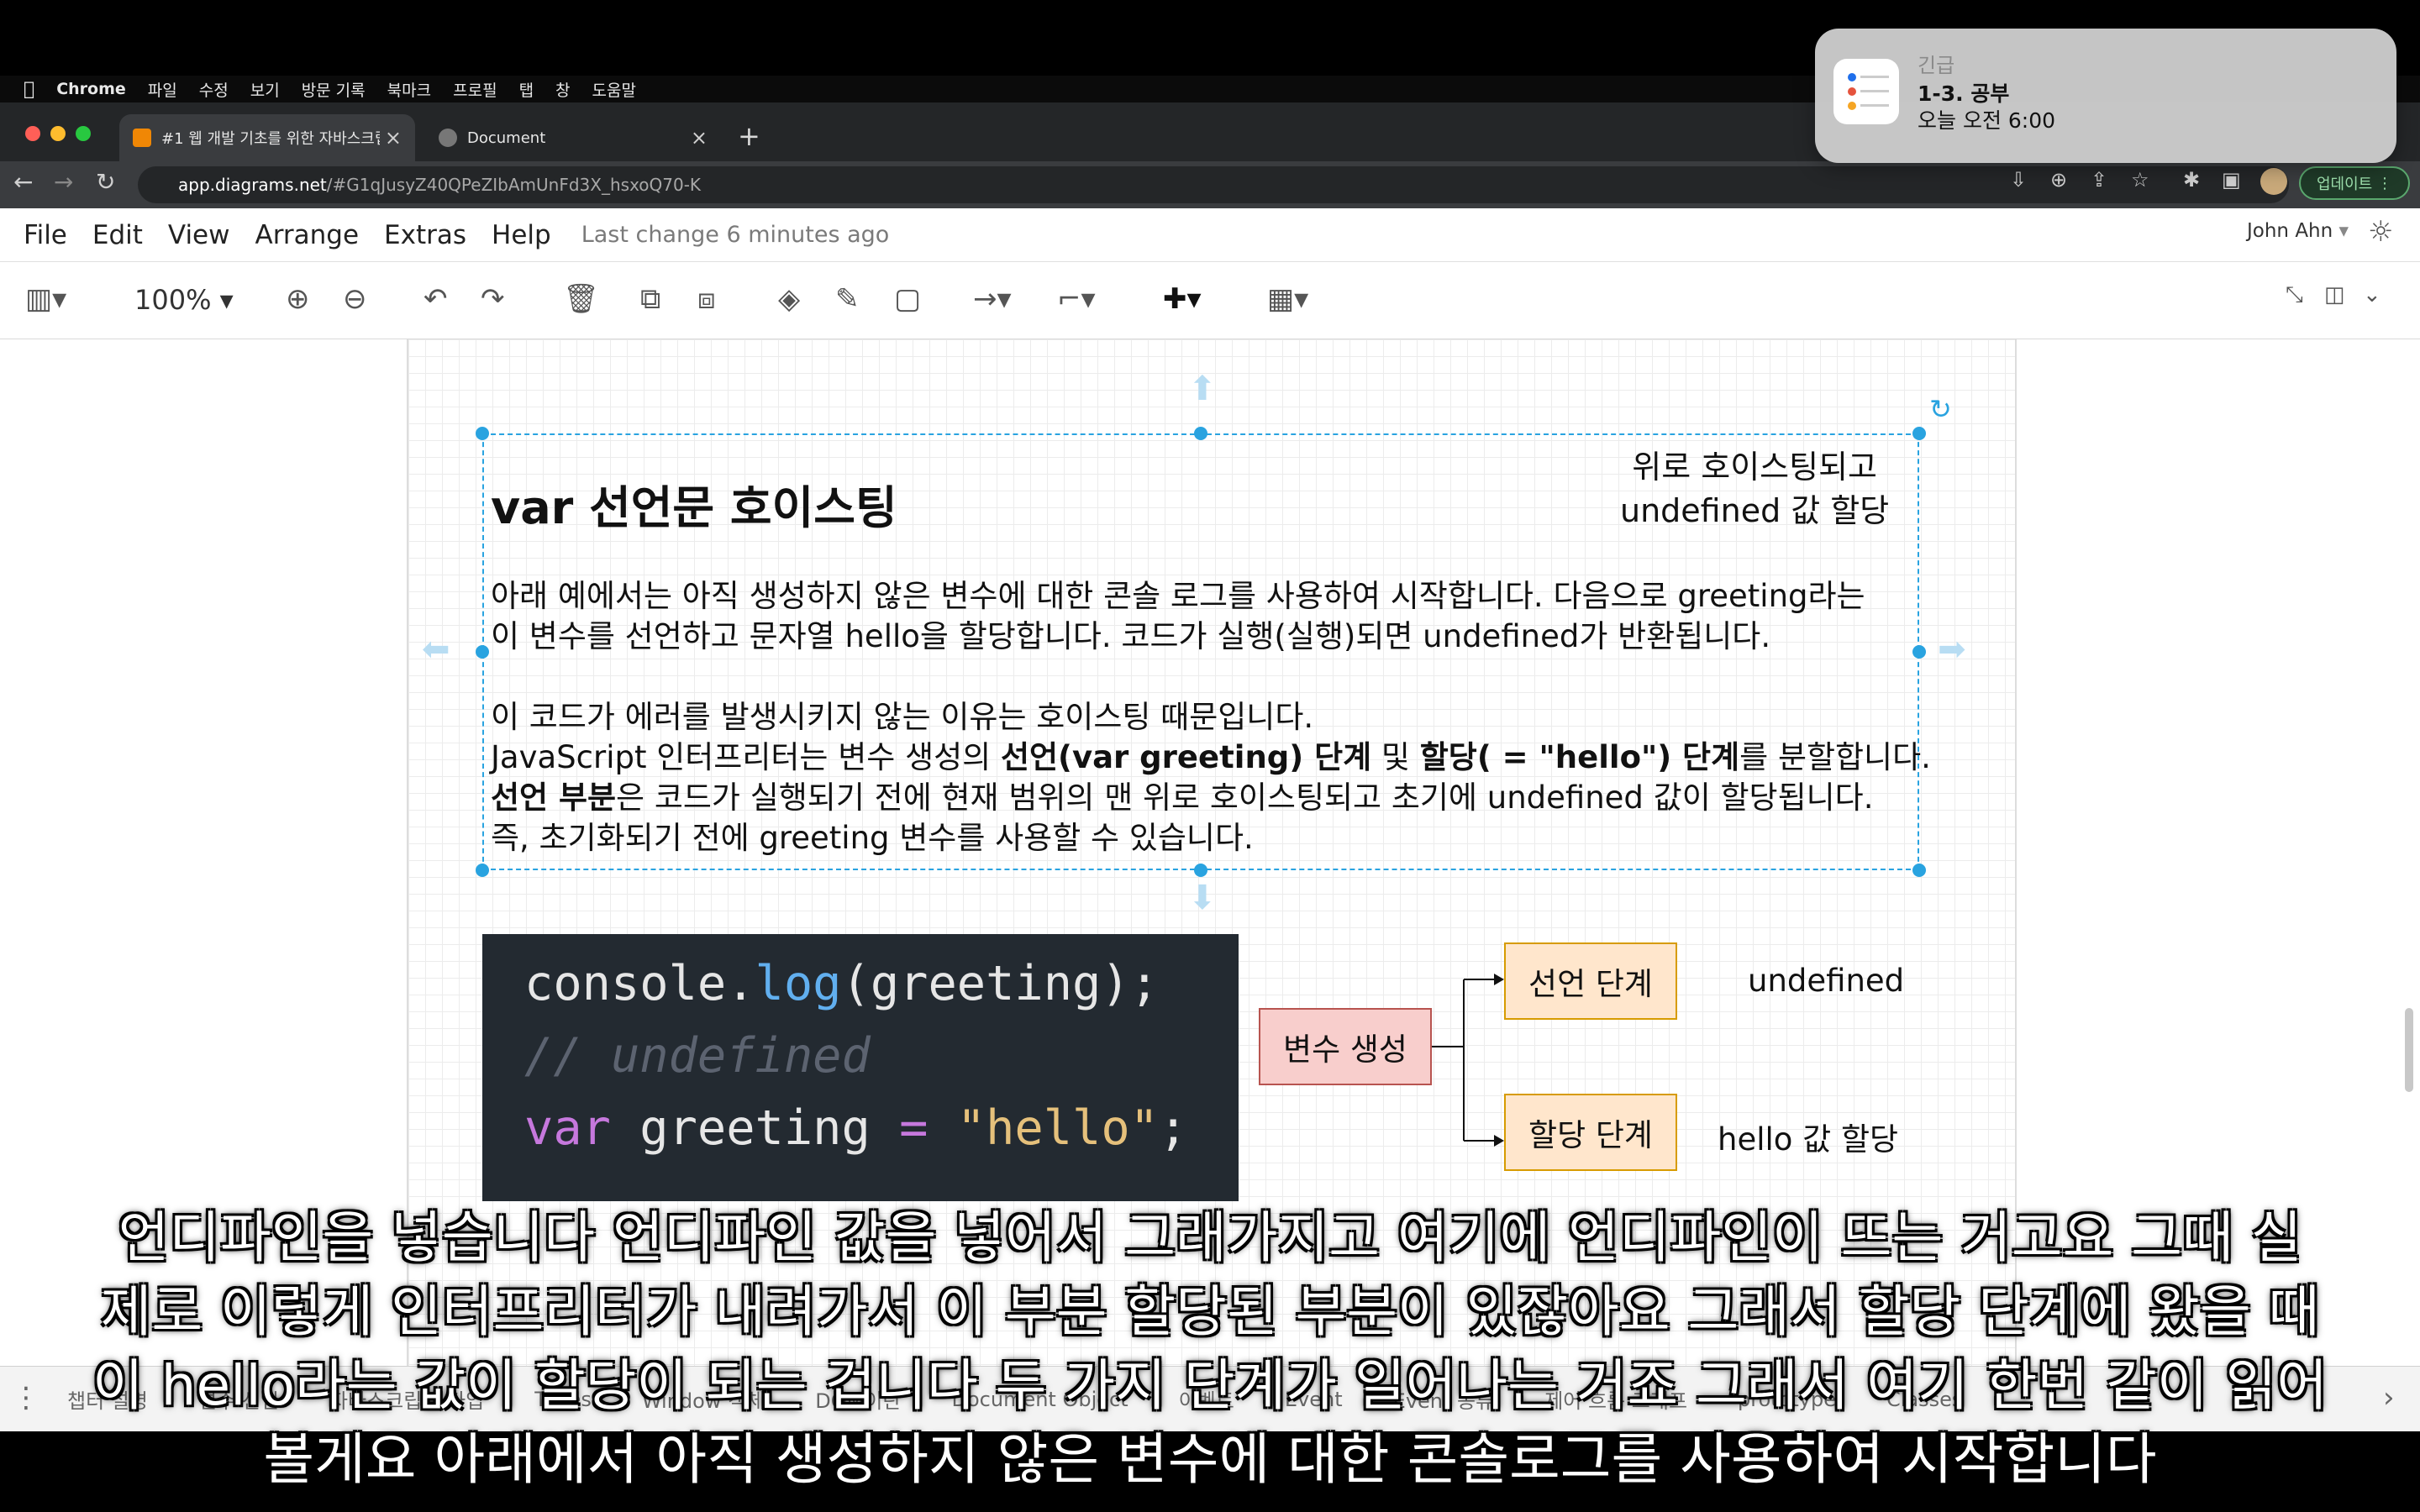 The image size is (2420, 1512). I want to click on menubar-item-help: 도움말, so click(614, 89).